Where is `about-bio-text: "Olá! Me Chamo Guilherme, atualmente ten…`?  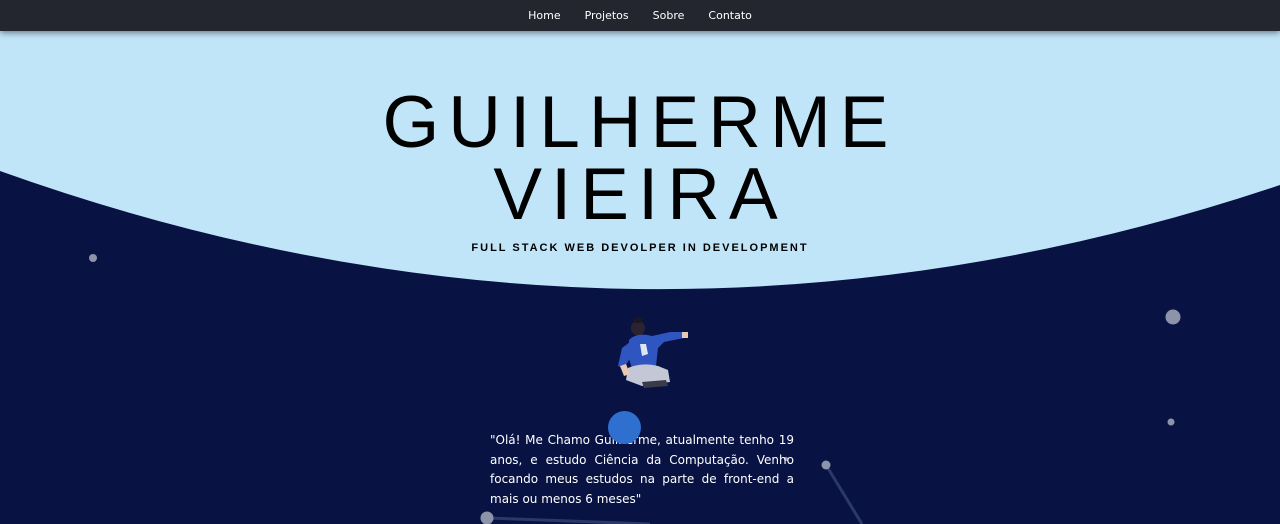 about-bio-text: "Olá! Me Chamo Guilherme, atualmente ten… is located at coordinates (642, 469).